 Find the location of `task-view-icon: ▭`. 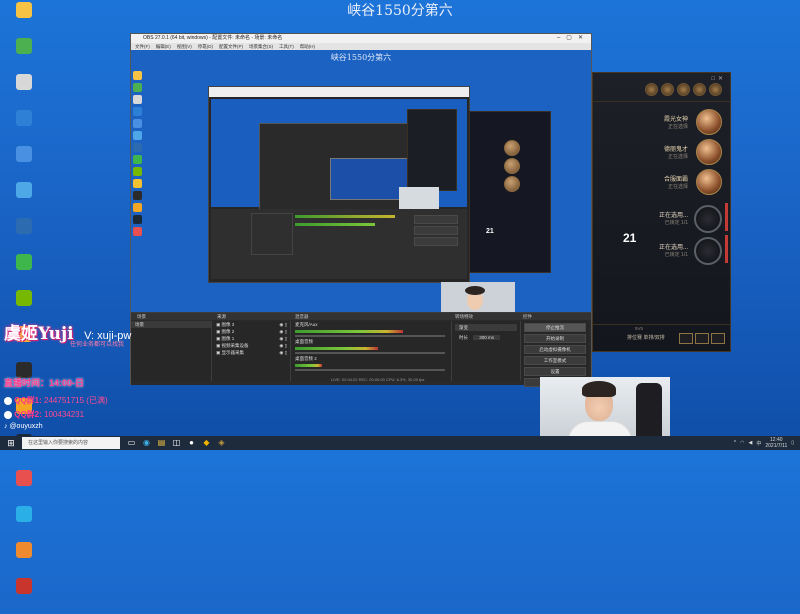

task-view-icon: ▭ is located at coordinates (131, 442).